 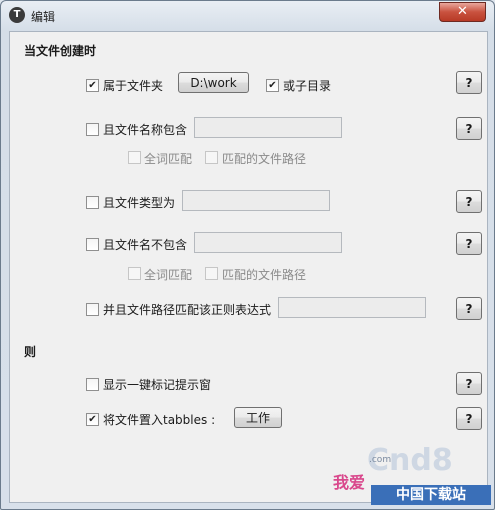 What do you see at coordinates (92, 244) in the screenshot?
I see `name-not-contains-checkbox` at bounding box center [92, 244].